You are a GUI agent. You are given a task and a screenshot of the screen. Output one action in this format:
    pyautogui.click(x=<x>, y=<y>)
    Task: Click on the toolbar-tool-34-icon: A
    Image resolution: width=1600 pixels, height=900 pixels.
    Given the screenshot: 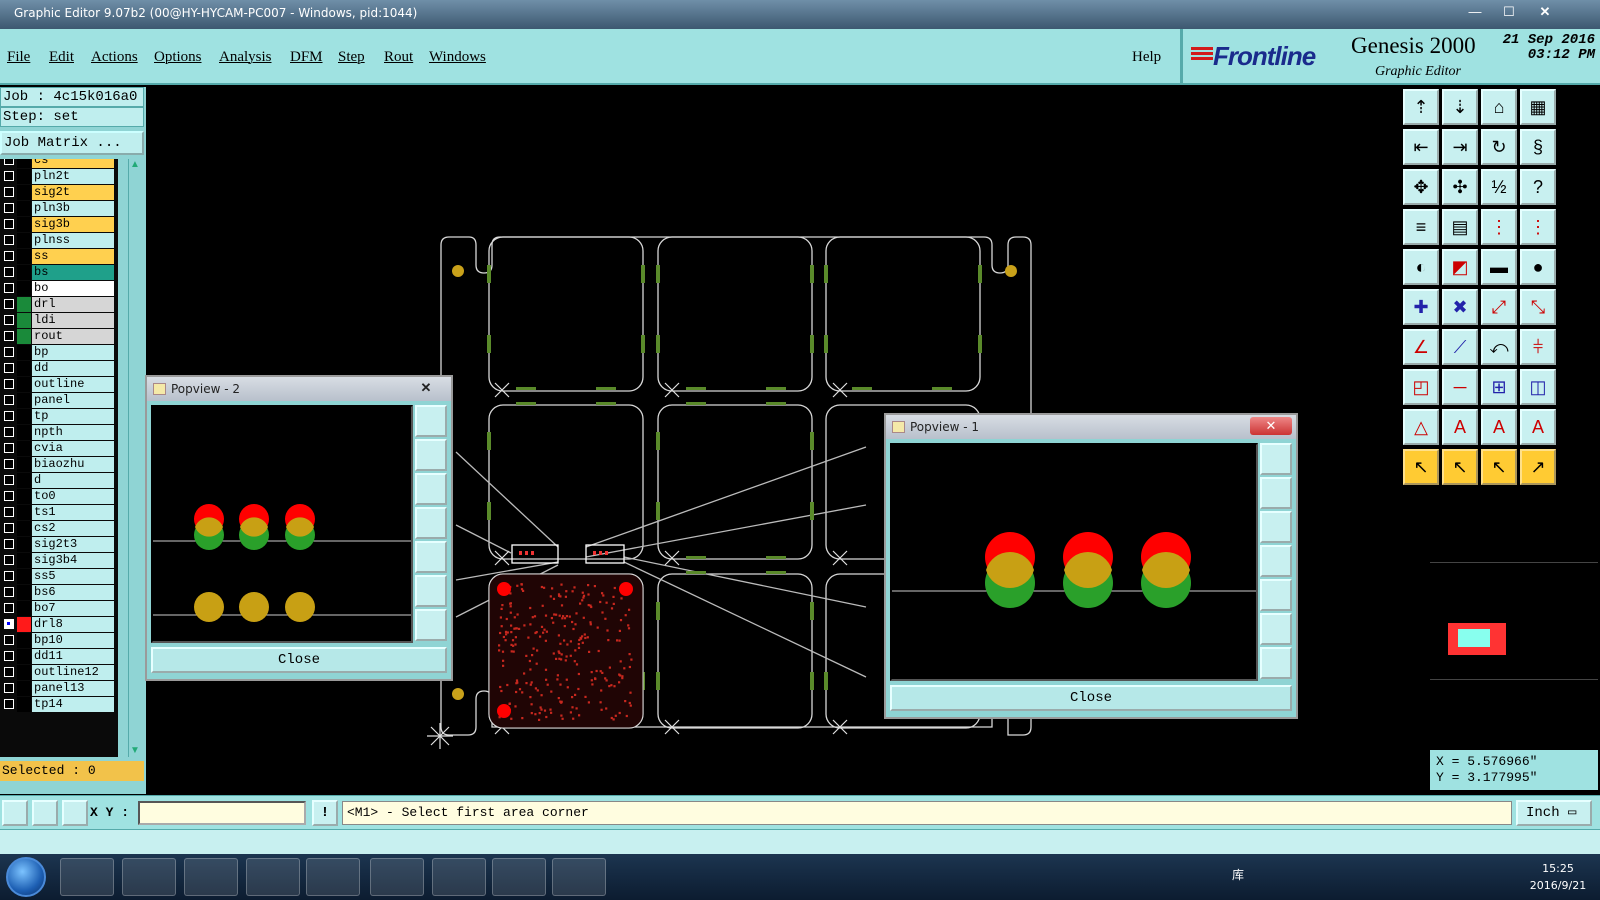 What is the action you would take?
    pyautogui.click(x=1460, y=427)
    